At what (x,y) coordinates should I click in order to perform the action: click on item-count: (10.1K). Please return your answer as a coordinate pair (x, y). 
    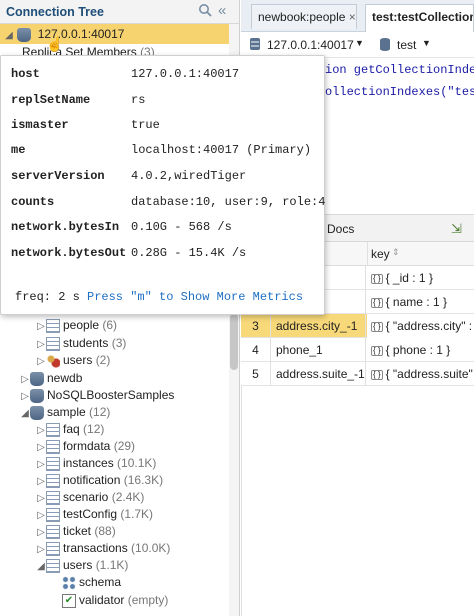
    Looking at the image, I should click on (137, 463).